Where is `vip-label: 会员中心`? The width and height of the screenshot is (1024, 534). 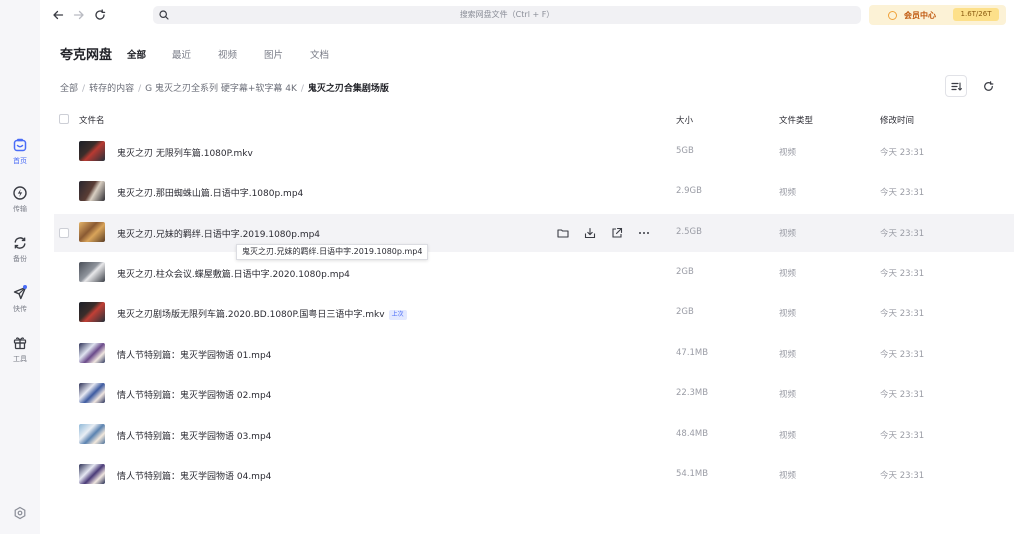 vip-label: 会员中心 is located at coordinates (920, 15).